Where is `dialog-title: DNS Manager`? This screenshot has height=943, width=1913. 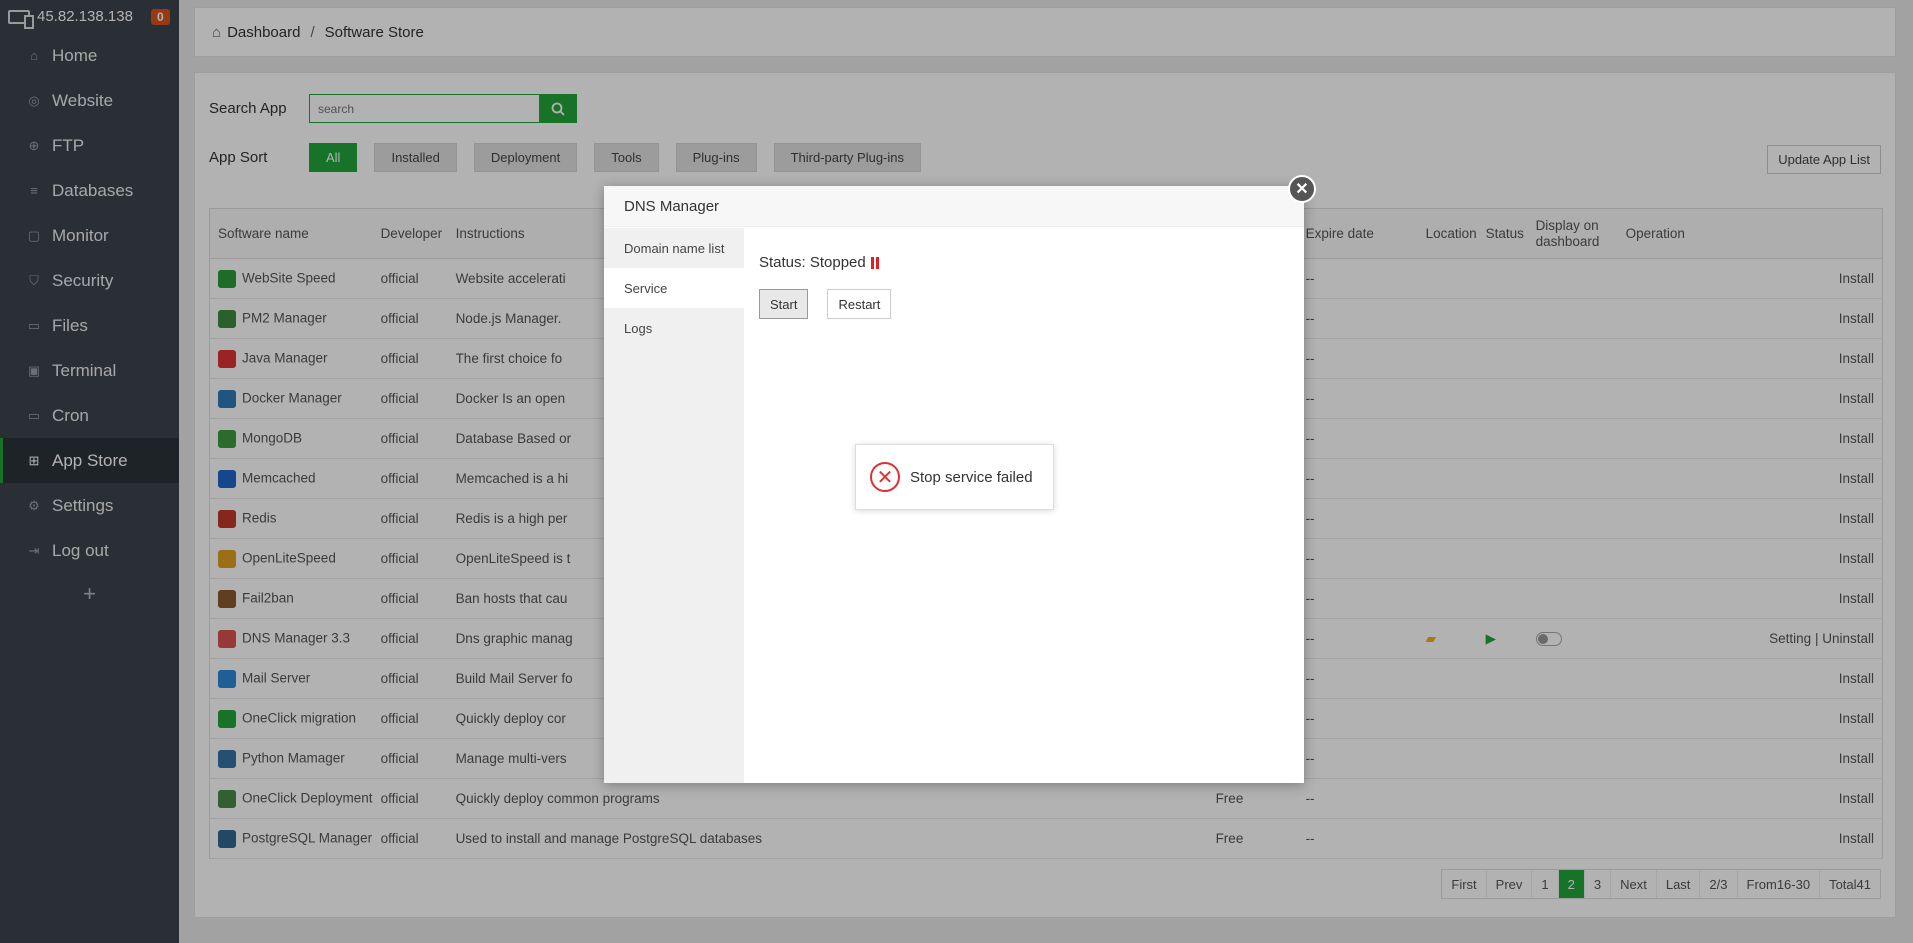 dialog-title: DNS Manager is located at coordinates (954, 206).